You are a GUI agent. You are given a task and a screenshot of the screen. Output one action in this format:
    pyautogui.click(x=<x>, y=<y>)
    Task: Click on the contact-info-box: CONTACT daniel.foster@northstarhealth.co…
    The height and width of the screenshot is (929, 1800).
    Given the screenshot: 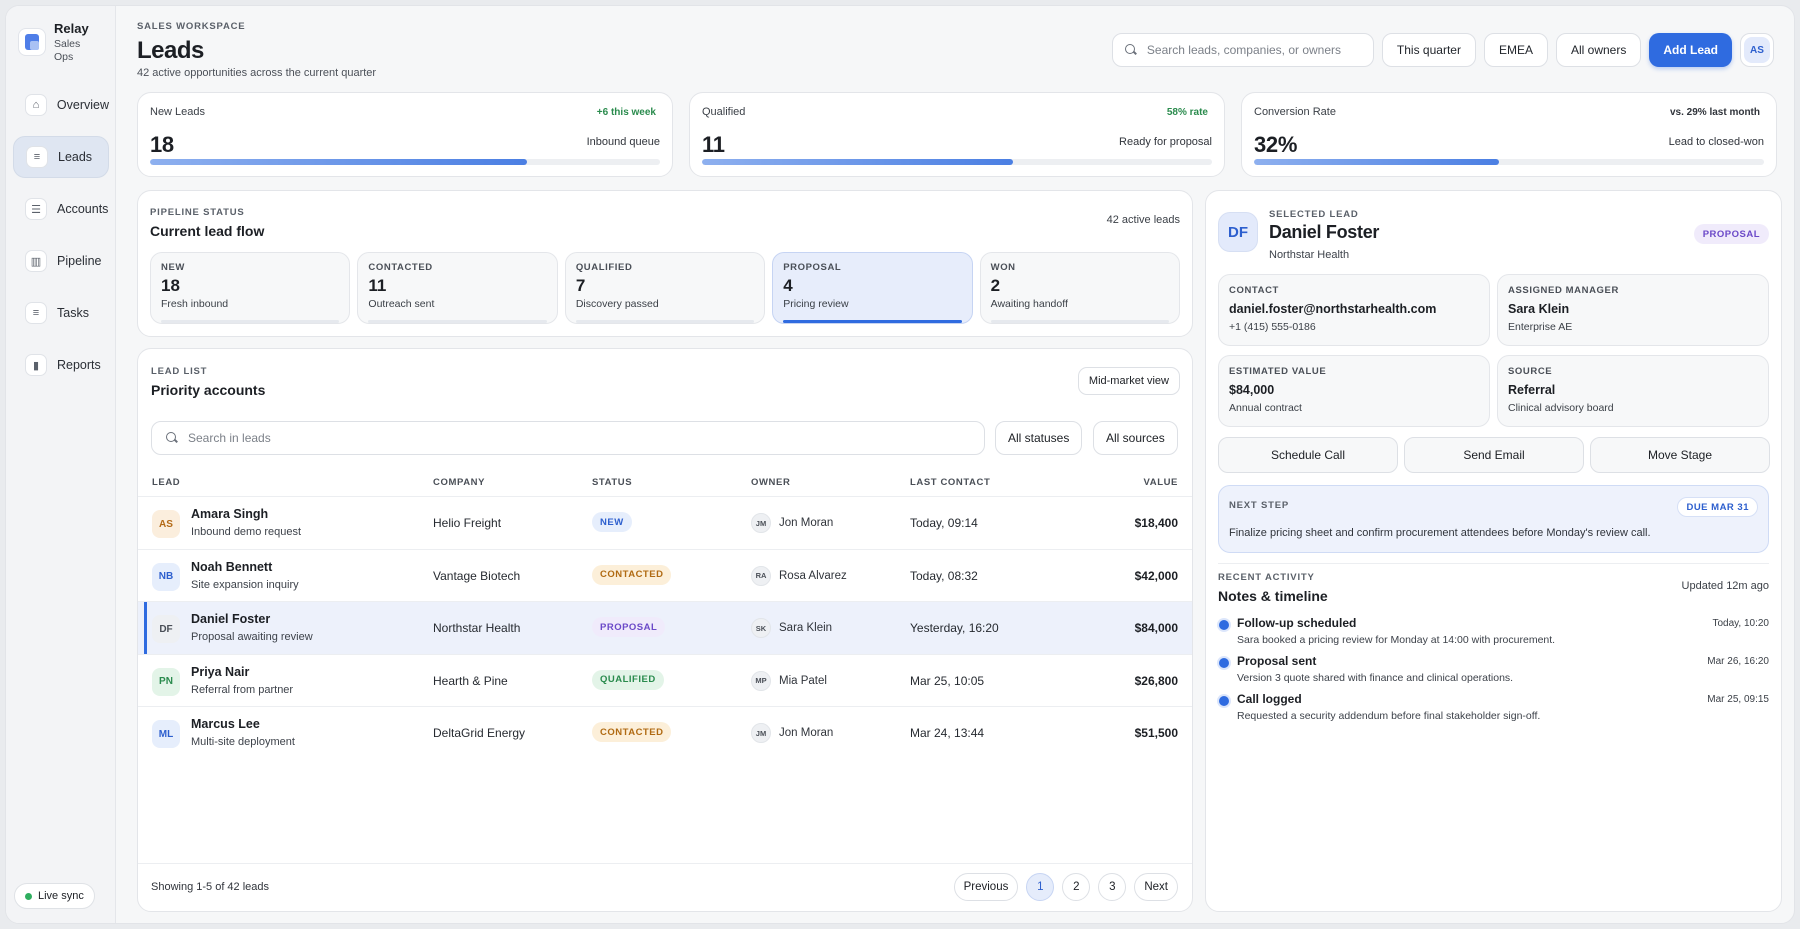 What is the action you would take?
    pyautogui.click(x=1354, y=310)
    